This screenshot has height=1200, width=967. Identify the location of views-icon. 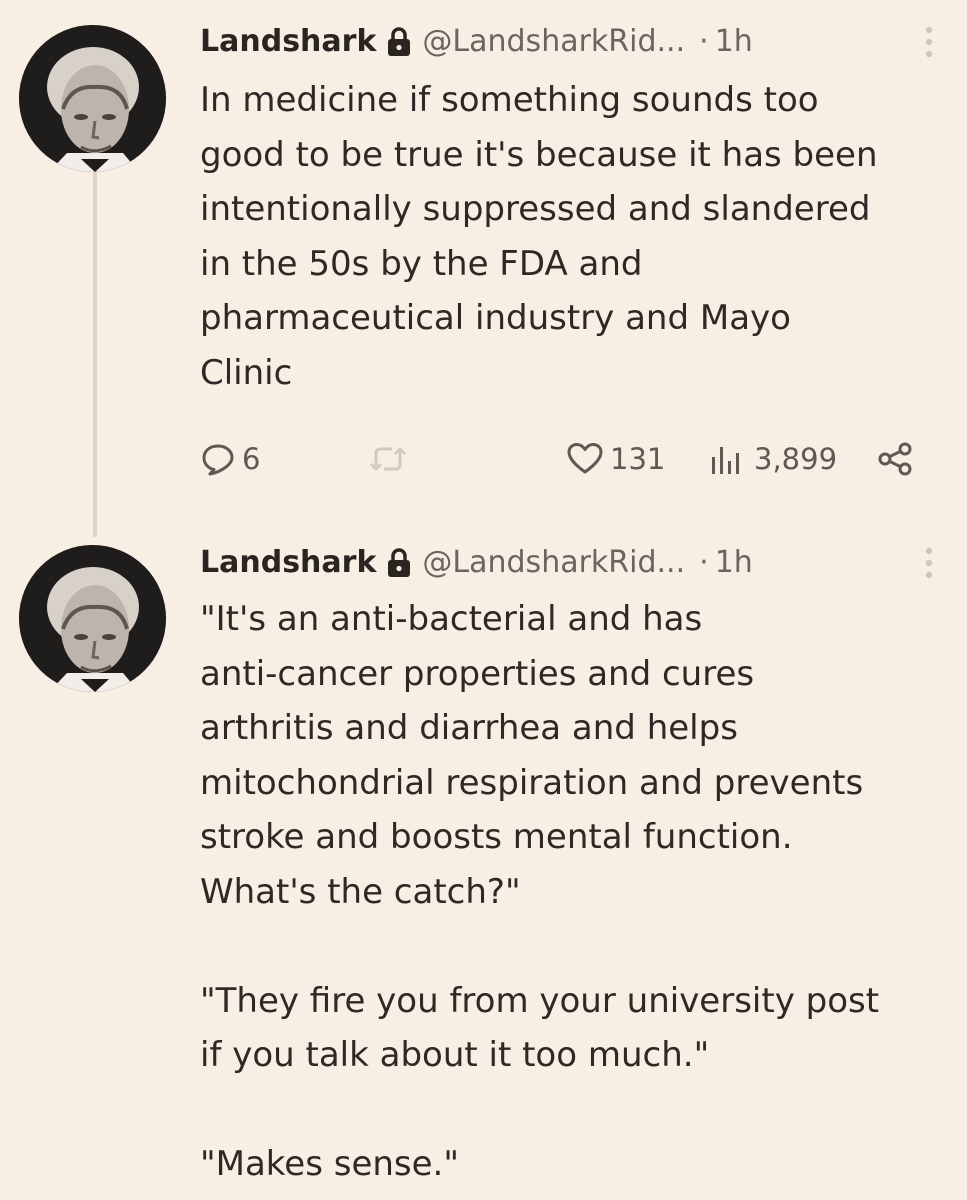
(728, 459).